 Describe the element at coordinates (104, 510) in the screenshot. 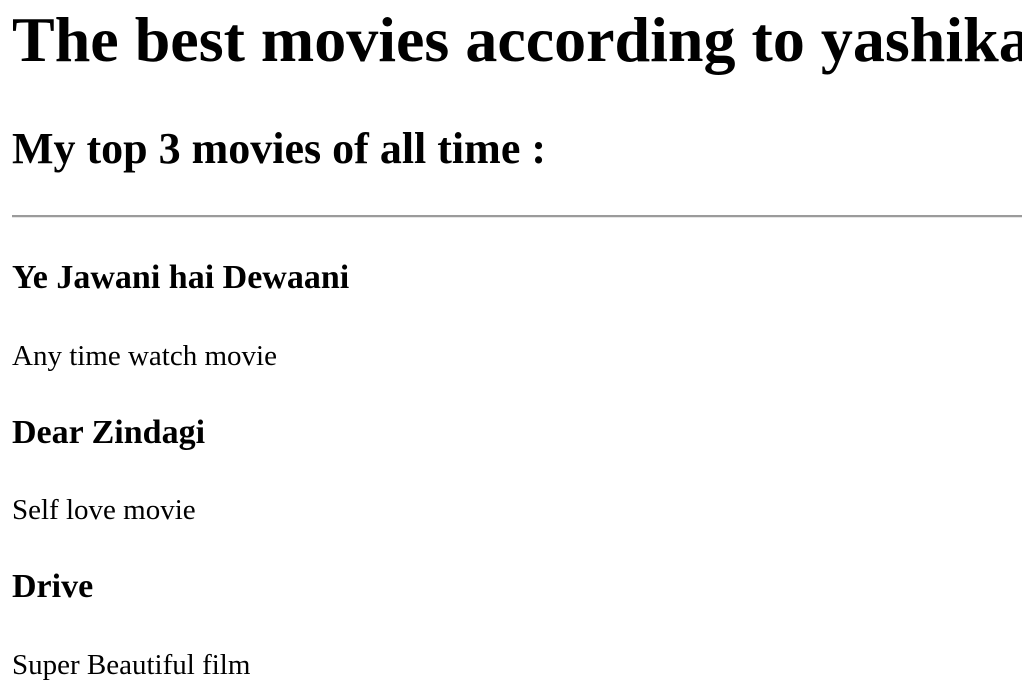

I see `movie-description-2: Self love movie` at that location.